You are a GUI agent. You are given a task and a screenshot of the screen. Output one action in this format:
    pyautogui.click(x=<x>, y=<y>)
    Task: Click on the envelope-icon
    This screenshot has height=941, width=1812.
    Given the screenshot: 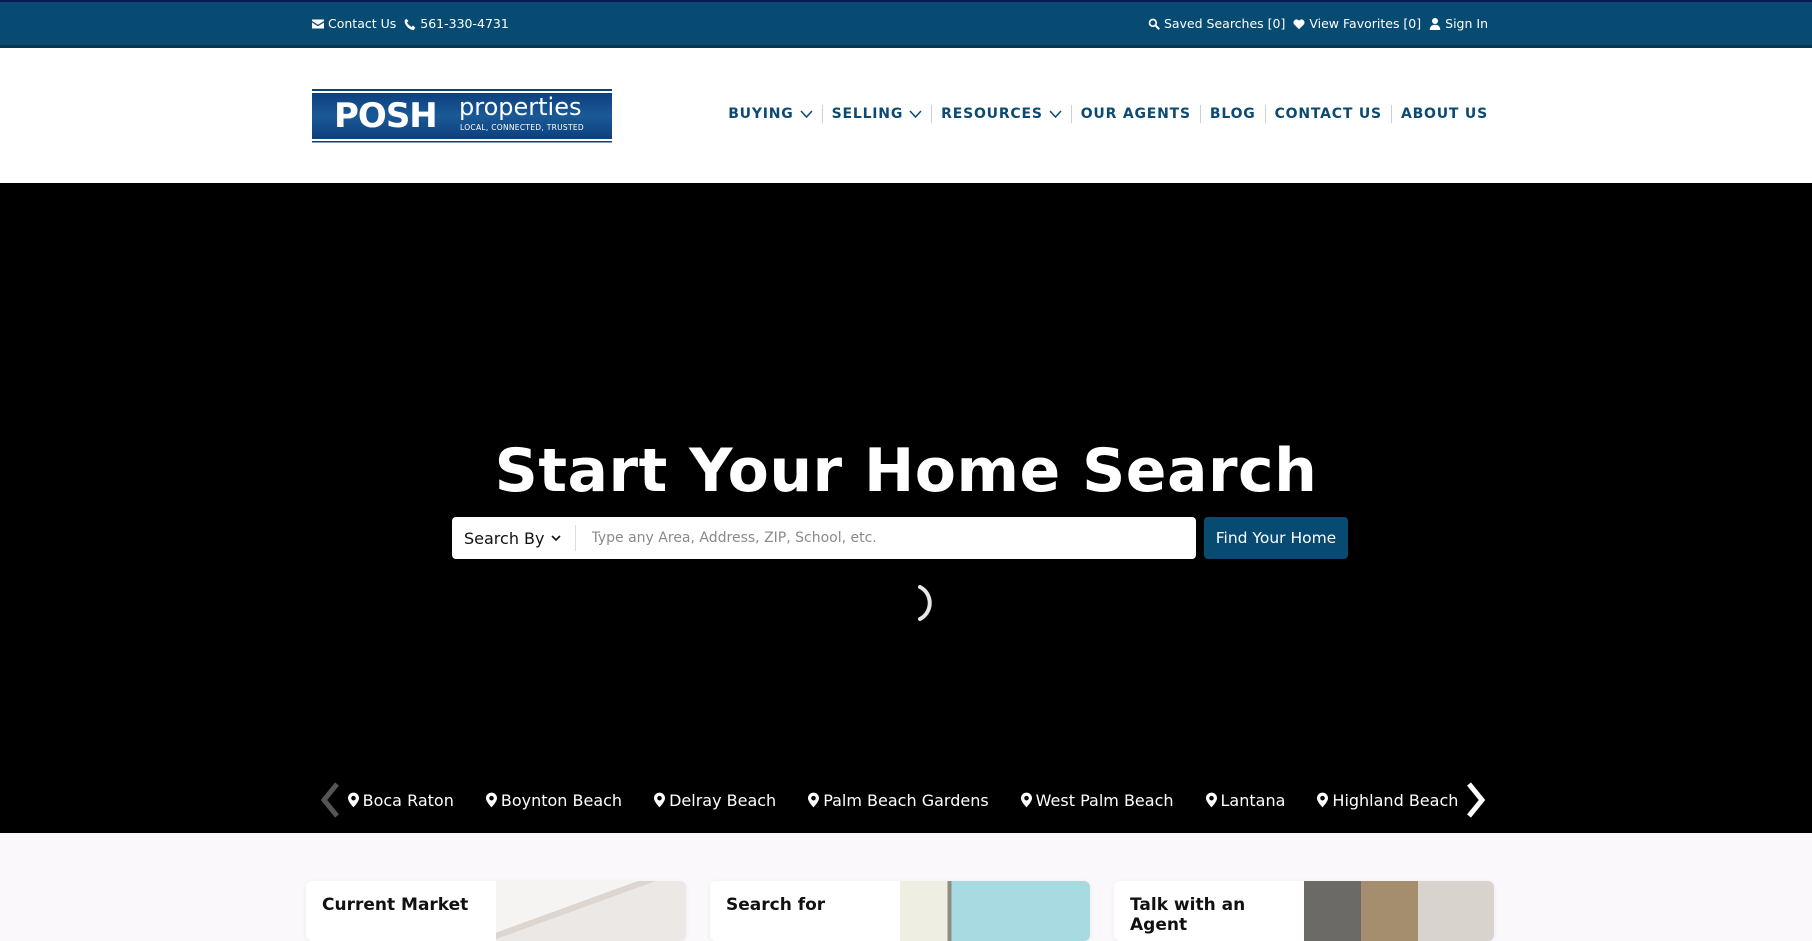 What is the action you would take?
    pyautogui.click(x=318, y=23)
    